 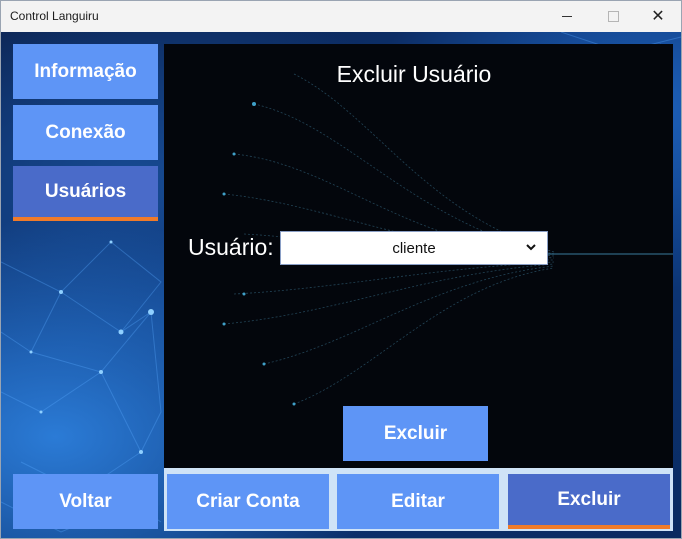 What do you see at coordinates (414, 74) in the screenshot?
I see `page-title: Excluir Usuário` at bounding box center [414, 74].